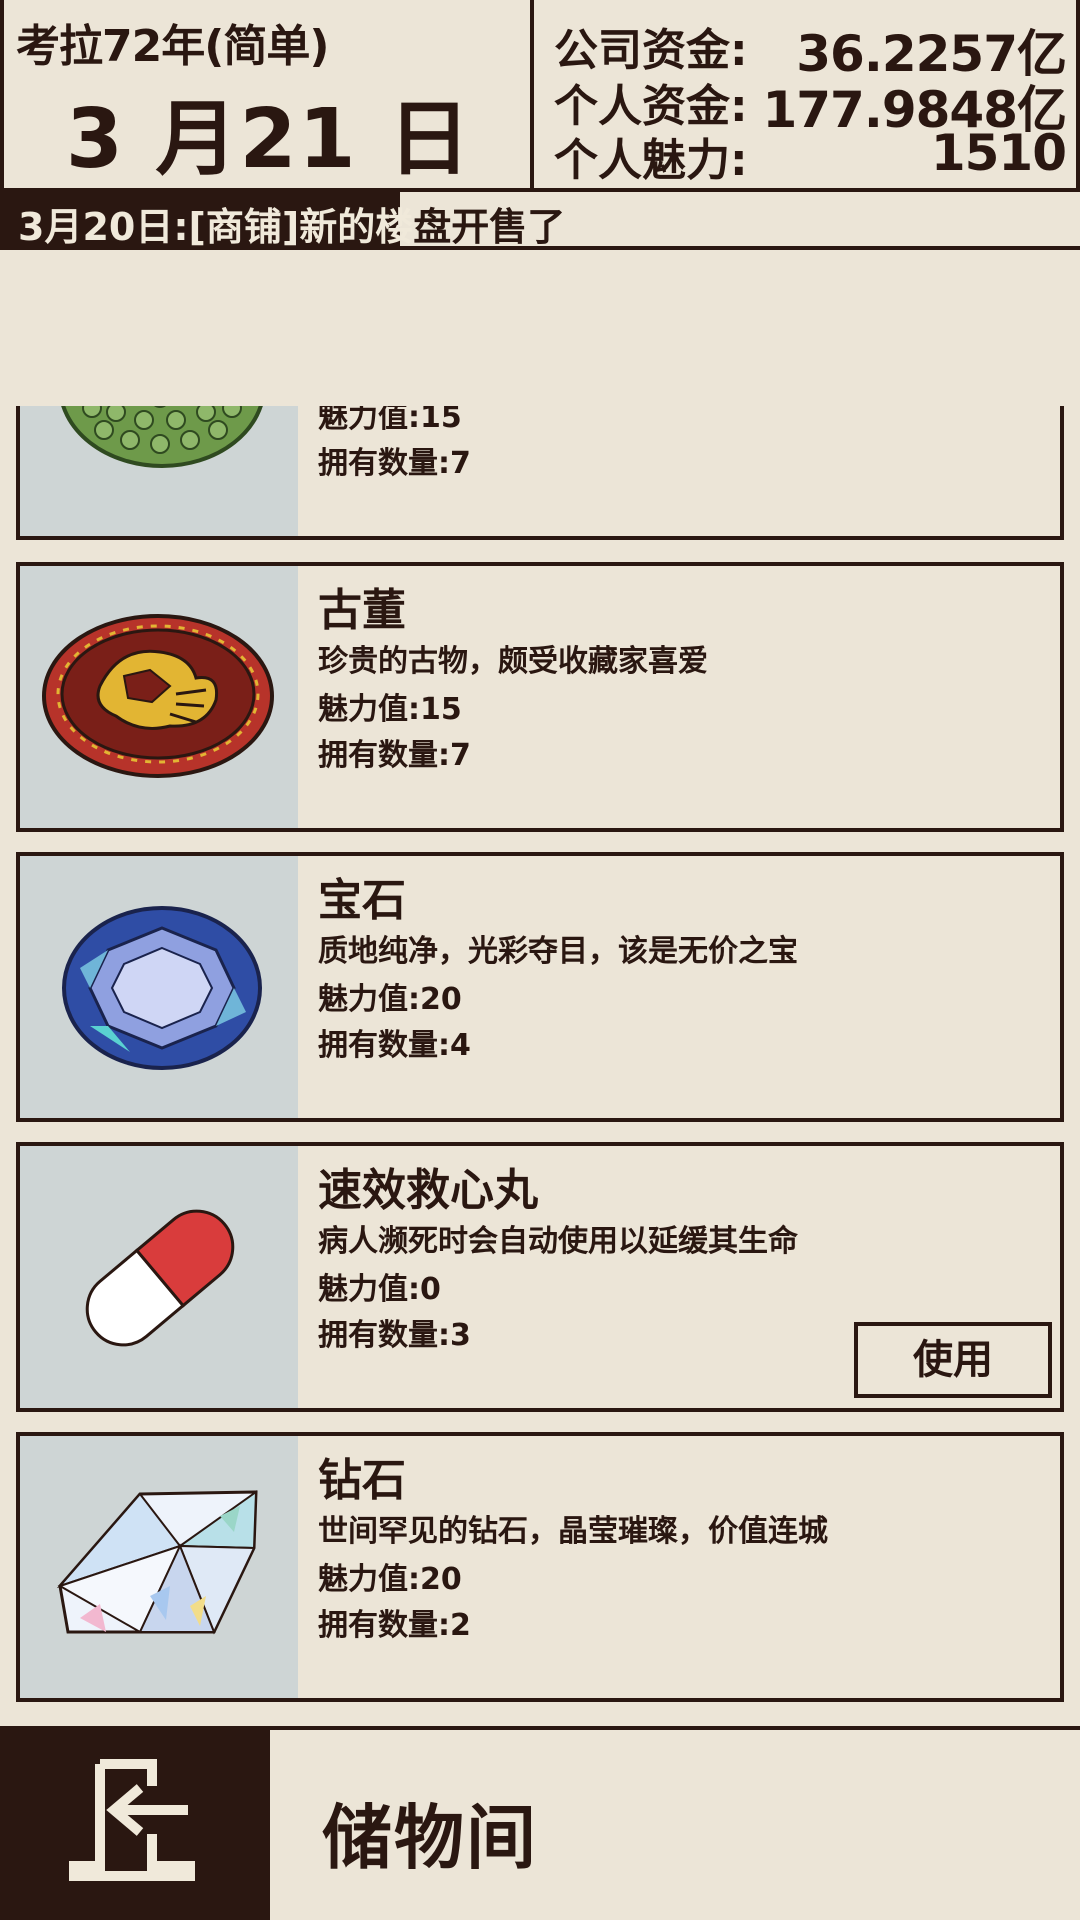 This screenshot has width=1080, height=1920. I want to click on date-panel: 考拉72年(简单) 3 月21 日, so click(269, 94).